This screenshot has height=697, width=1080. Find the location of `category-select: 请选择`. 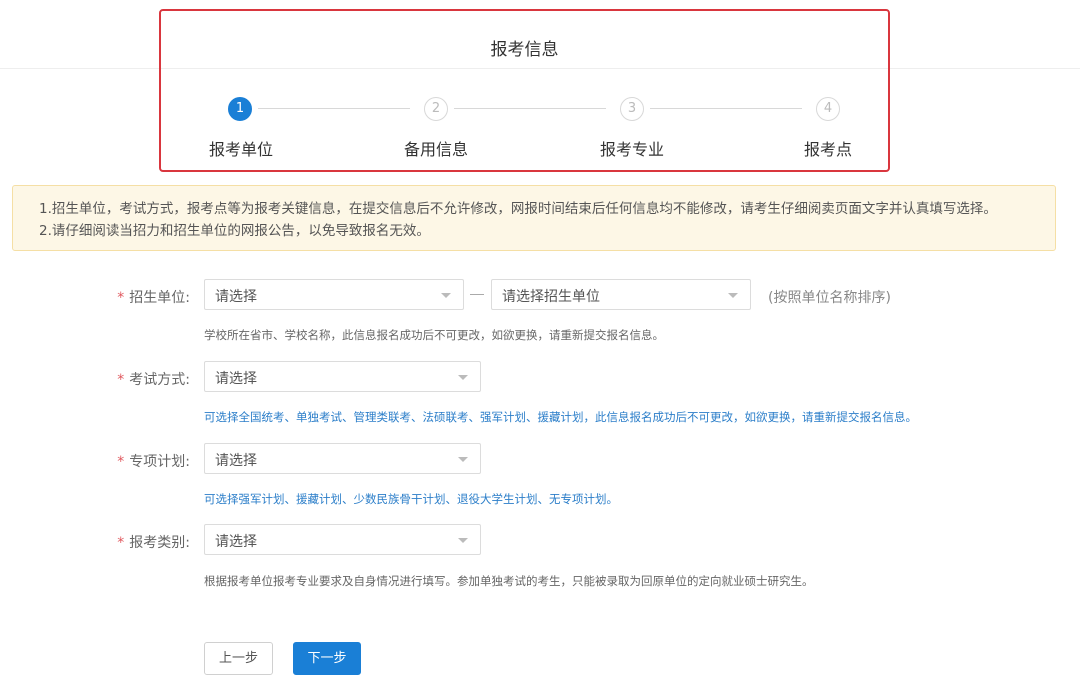

category-select: 请选择 is located at coordinates (342, 539).